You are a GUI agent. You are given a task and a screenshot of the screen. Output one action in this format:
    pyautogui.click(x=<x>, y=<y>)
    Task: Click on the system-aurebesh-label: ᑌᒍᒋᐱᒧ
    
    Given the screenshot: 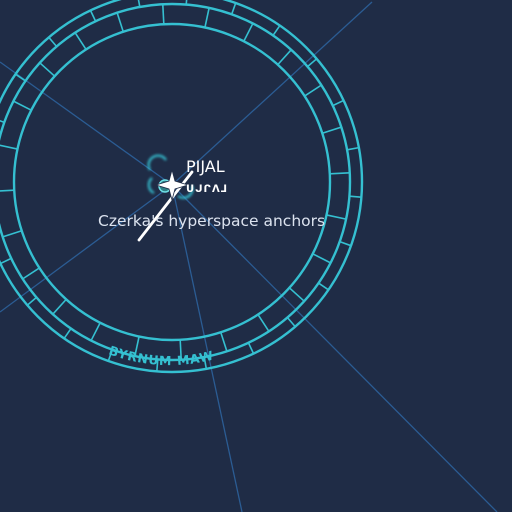 What is the action you would take?
    pyautogui.click(x=207, y=189)
    